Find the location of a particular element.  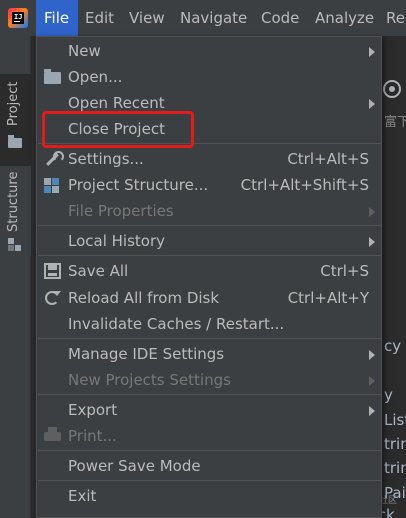

menu-item-label: Export is located at coordinates (93, 410).